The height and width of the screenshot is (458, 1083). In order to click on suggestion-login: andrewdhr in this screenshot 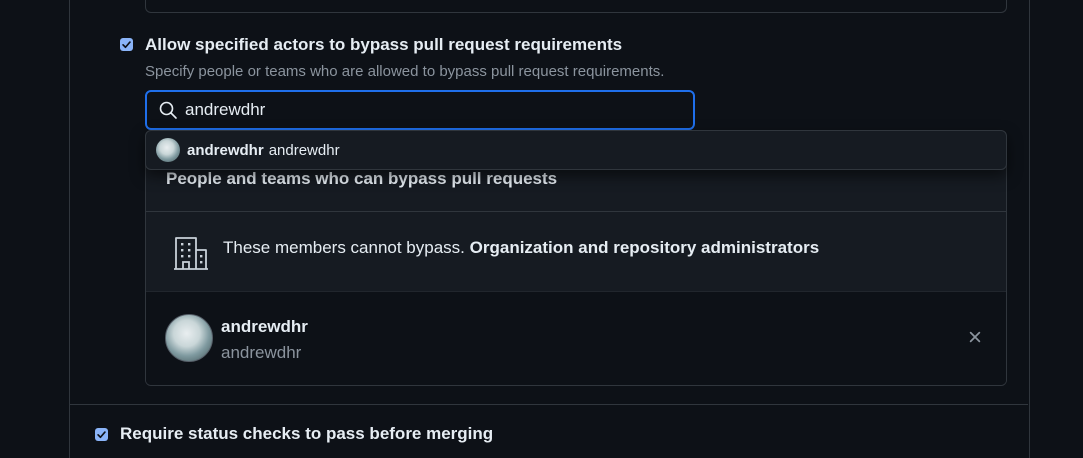, I will do `click(304, 150)`.